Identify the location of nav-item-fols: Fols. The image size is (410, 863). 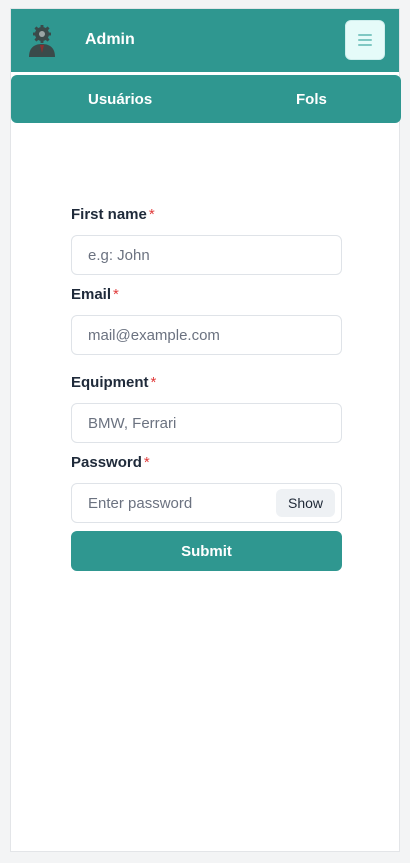
(311, 99).